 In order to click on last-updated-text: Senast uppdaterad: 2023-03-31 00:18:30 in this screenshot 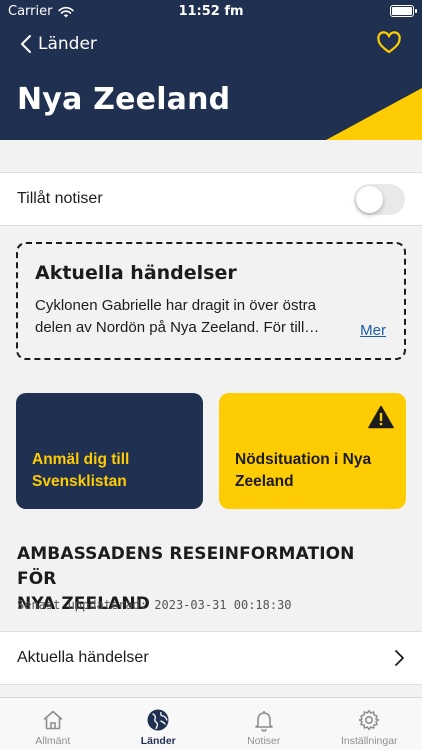, I will do `click(154, 605)`.